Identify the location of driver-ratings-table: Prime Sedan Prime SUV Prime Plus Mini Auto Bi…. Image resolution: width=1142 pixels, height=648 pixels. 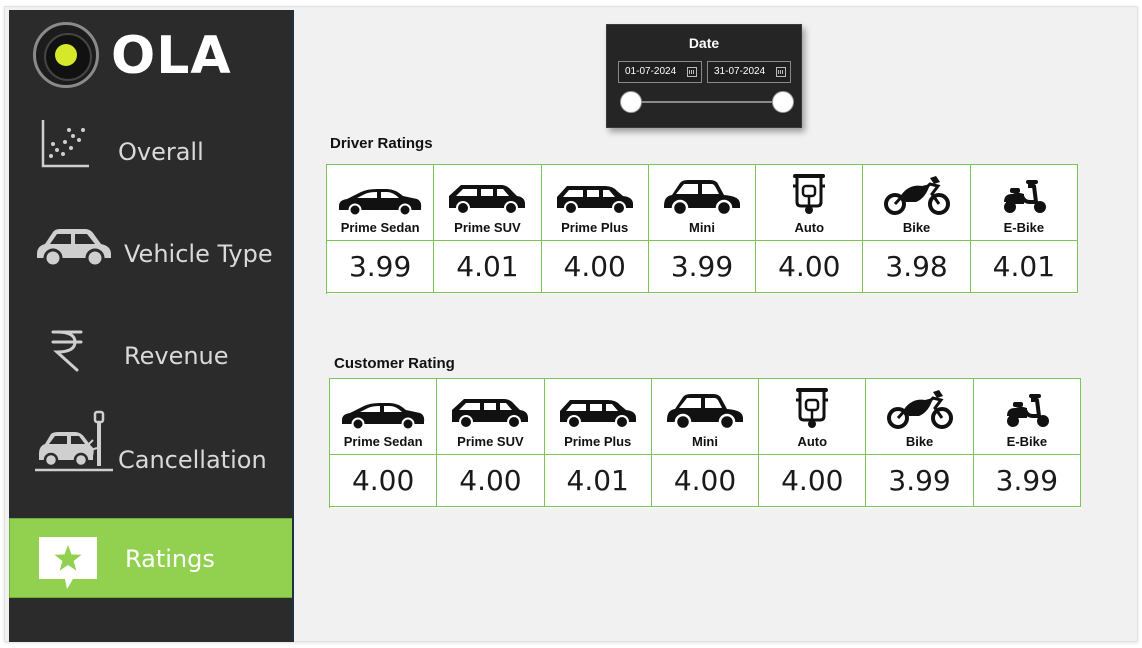
(702, 229).